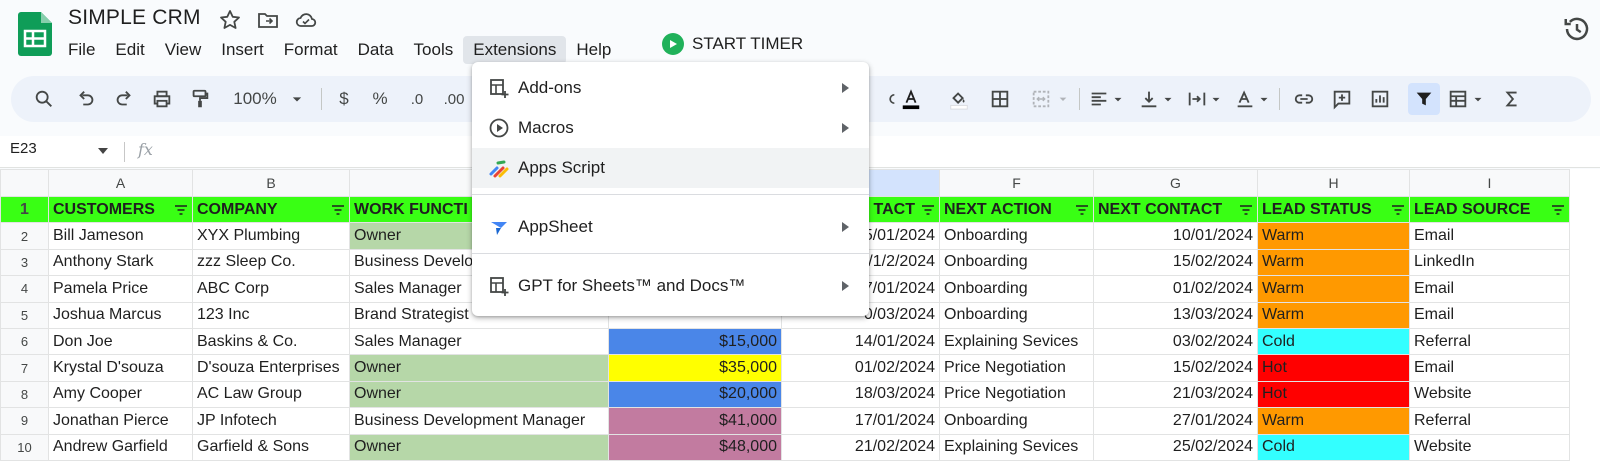 The image size is (1600, 469). Describe the element at coordinates (23, 148) in the screenshot. I see `name-box: E23` at that location.